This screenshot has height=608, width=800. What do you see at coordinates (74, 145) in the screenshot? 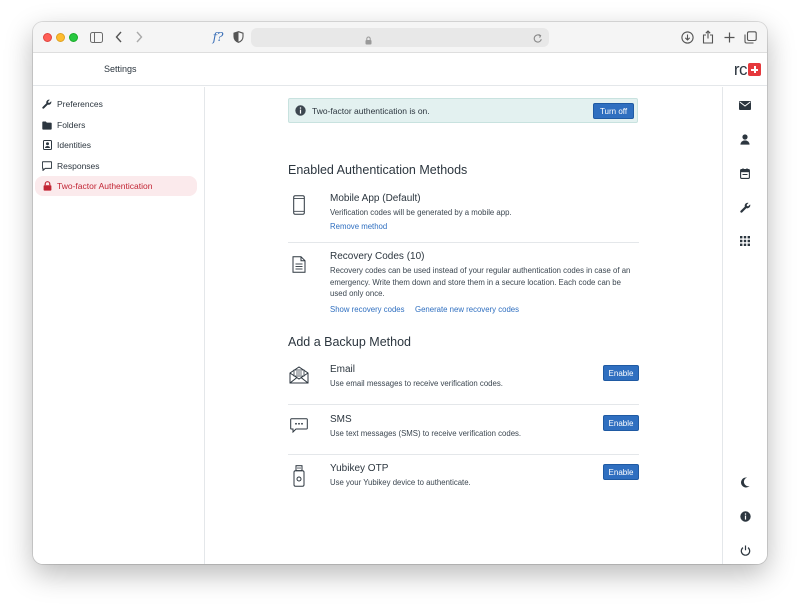
I see `sidebar-item-label: Identities` at bounding box center [74, 145].